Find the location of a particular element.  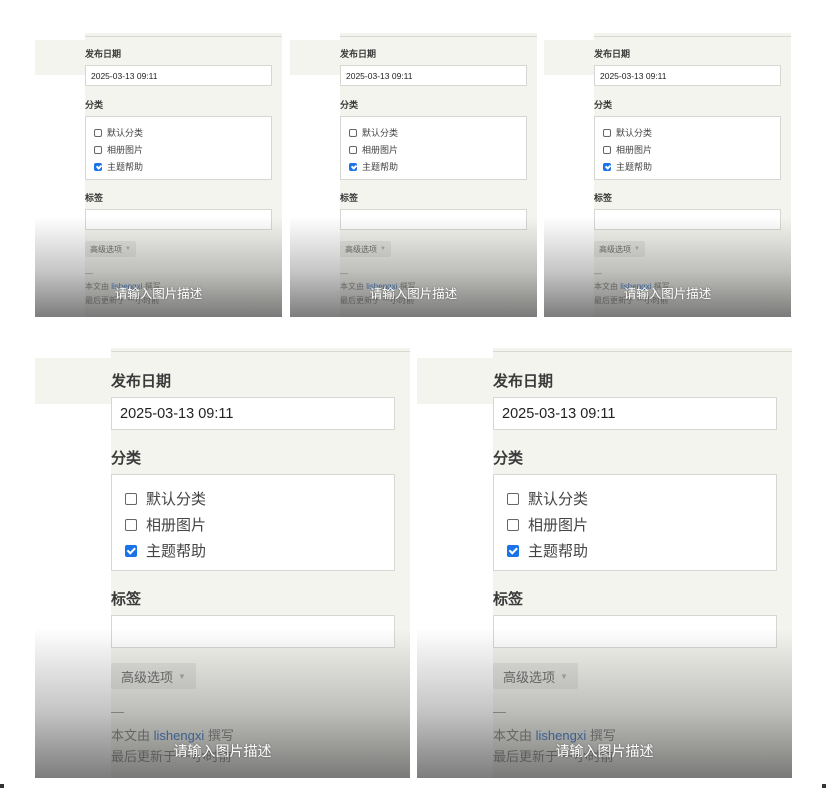

screenshot-tile-1: 发布日期 2025-03-13 09:11 分类 默认分类 相册图片 主题帮助 is located at coordinates (158, 175).